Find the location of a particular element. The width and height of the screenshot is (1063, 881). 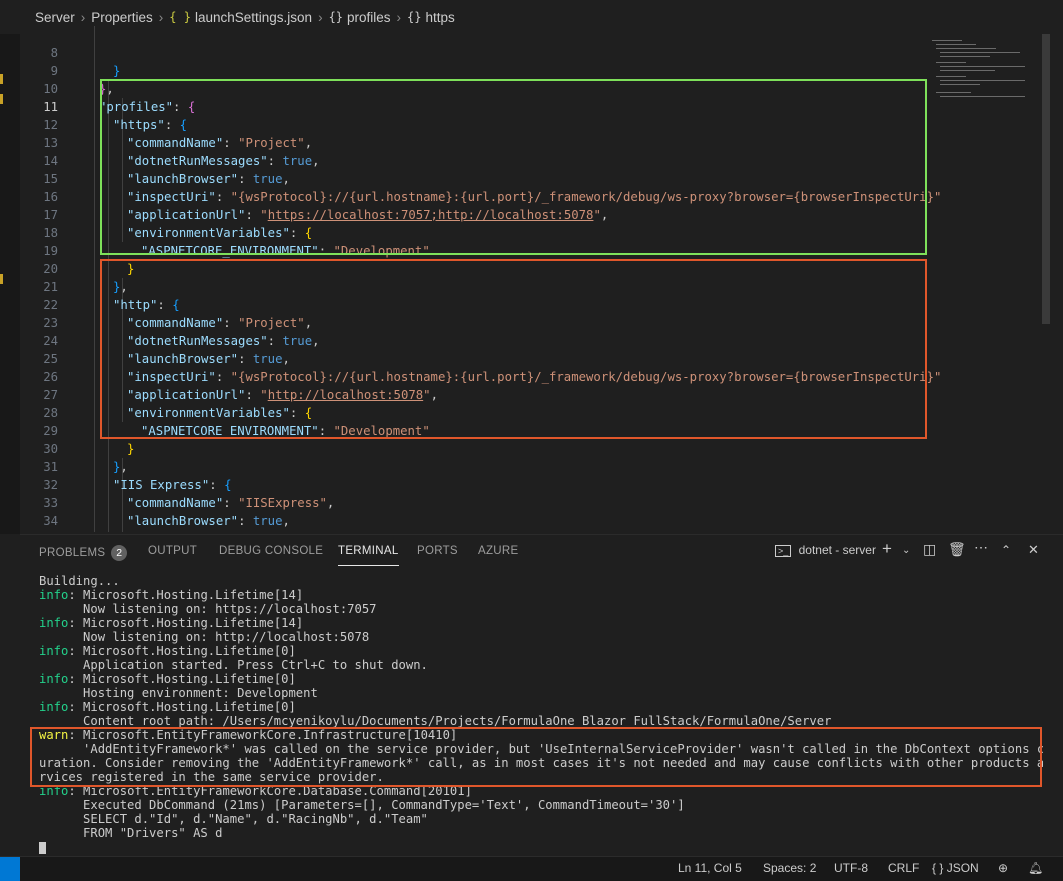

code-line: 33 "launchBrowser": true, is located at coordinates (531, 502).